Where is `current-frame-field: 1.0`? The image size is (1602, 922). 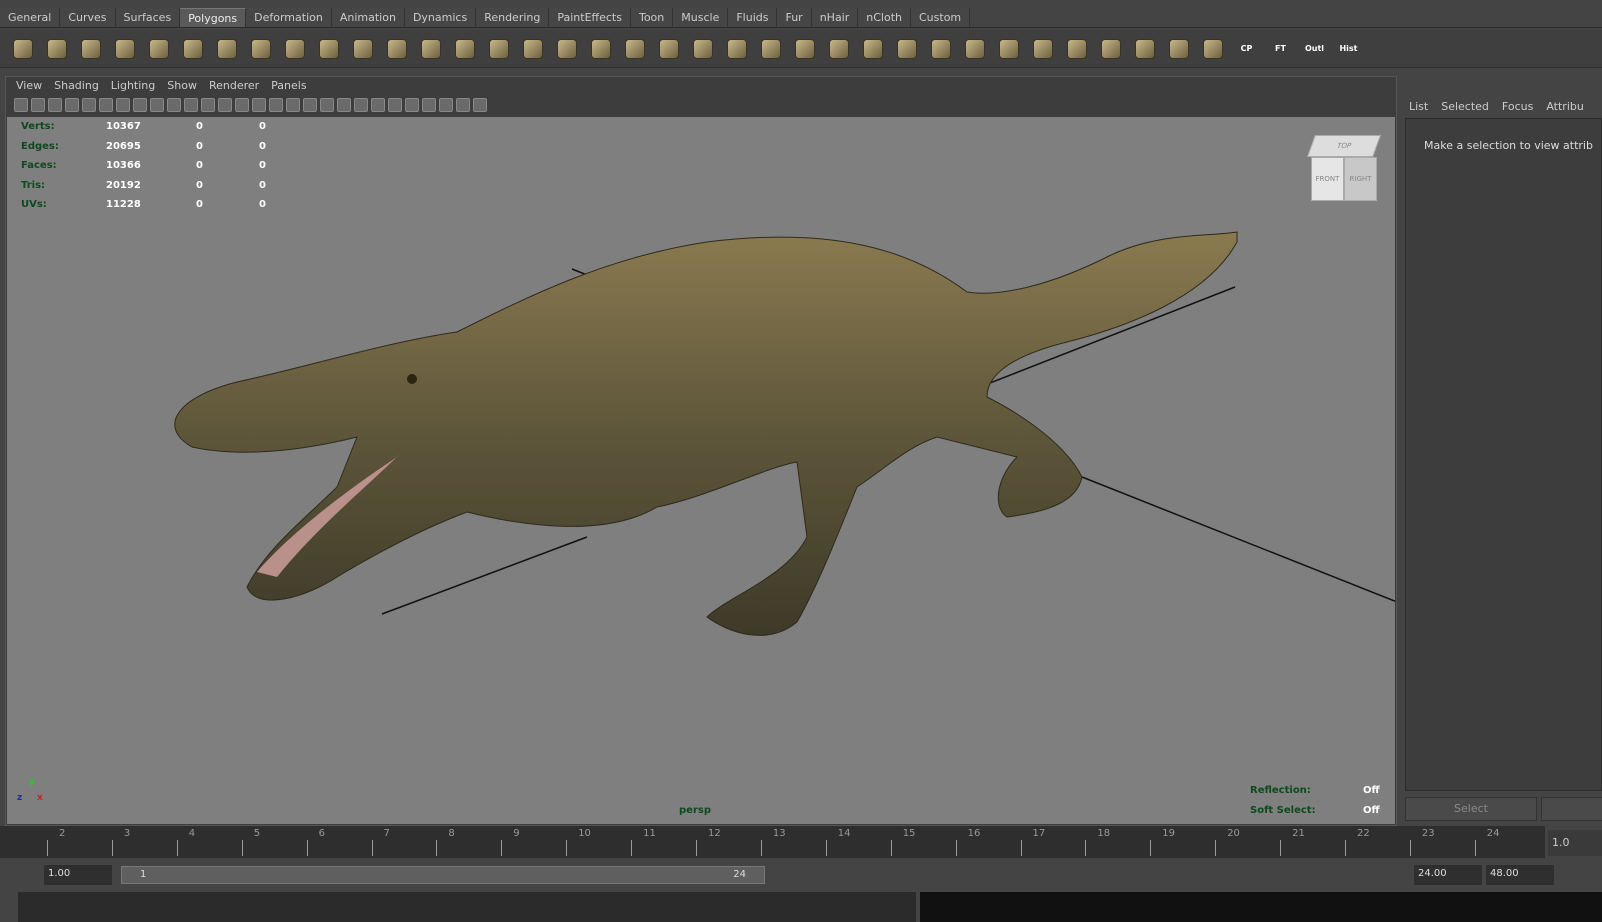 current-frame-field: 1.0 is located at coordinates (1575, 843).